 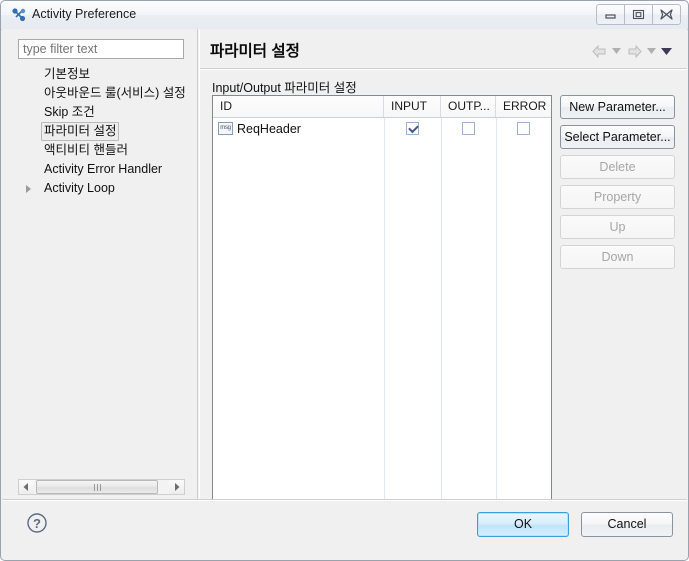 I want to click on activity-node-icon, so click(x=19, y=15).